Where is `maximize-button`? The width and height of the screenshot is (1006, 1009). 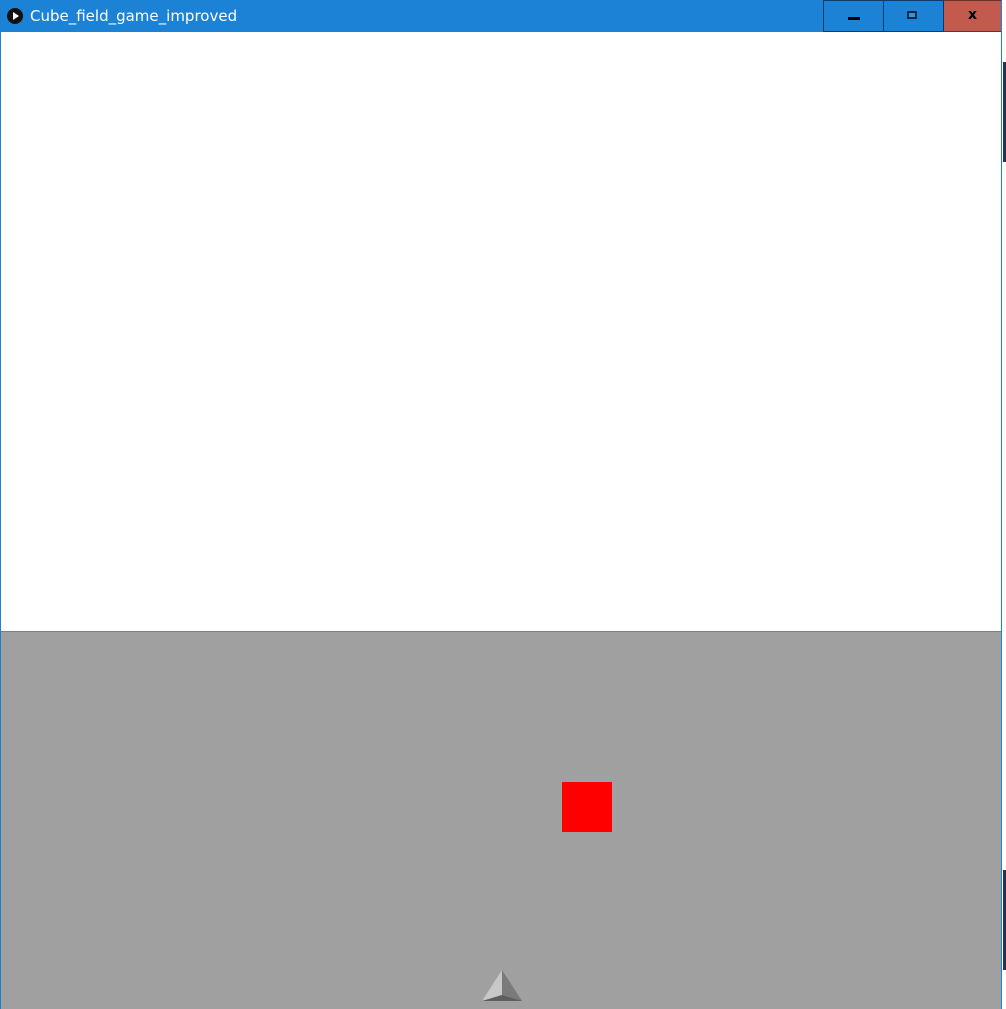
maximize-button is located at coordinates (914, 16).